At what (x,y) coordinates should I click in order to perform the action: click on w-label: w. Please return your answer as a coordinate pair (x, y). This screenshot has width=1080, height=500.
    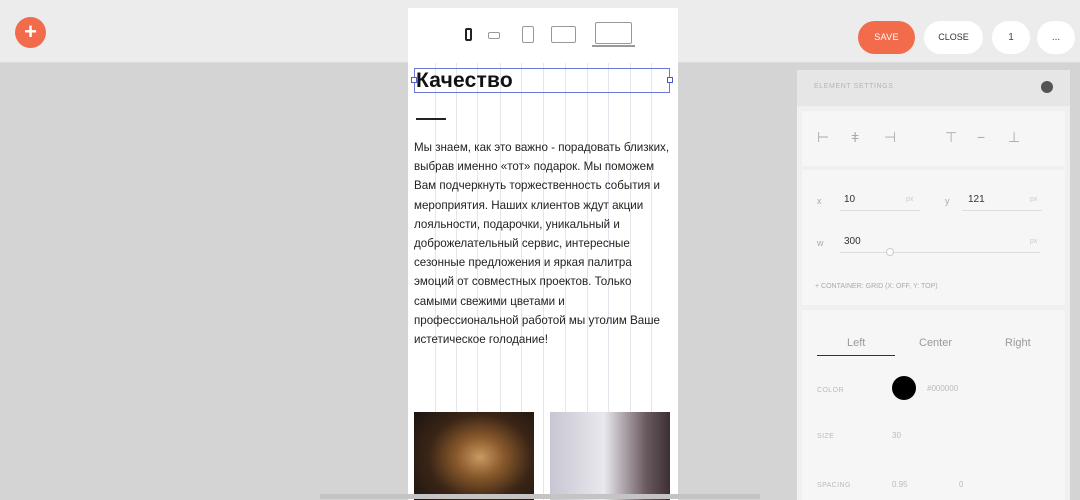
    Looking at the image, I should click on (820, 243).